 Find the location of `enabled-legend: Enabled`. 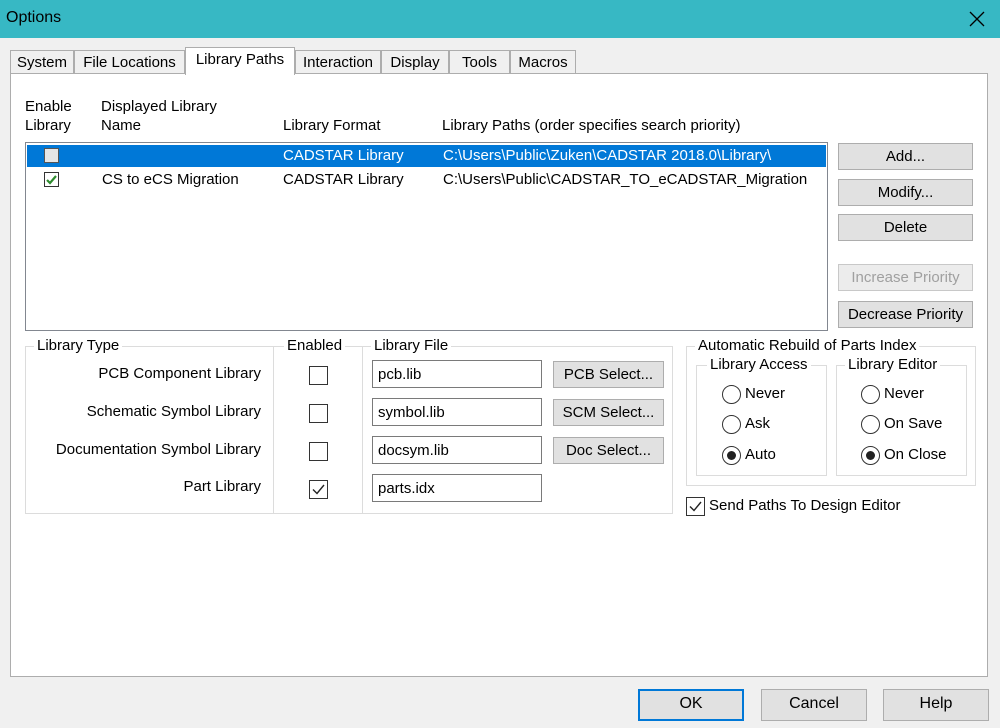

enabled-legend: Enabled is located at coordinates (315, 346).